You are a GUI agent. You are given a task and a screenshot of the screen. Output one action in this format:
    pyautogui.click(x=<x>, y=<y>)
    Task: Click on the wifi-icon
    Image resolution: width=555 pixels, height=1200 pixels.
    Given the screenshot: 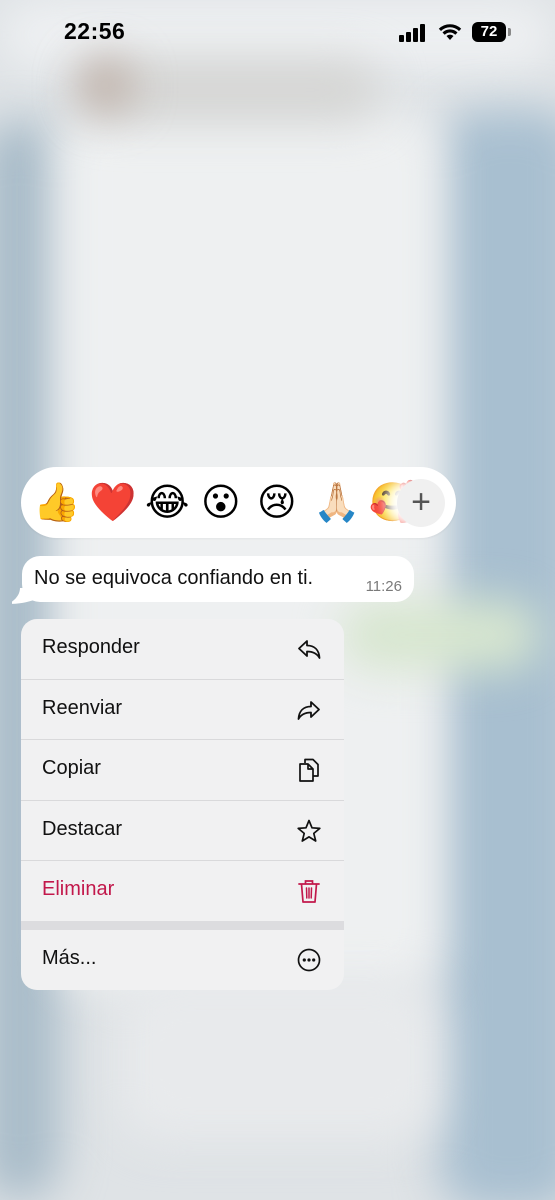 What is the action you would take?
    pyautogui.click(x=450, y=32)
    